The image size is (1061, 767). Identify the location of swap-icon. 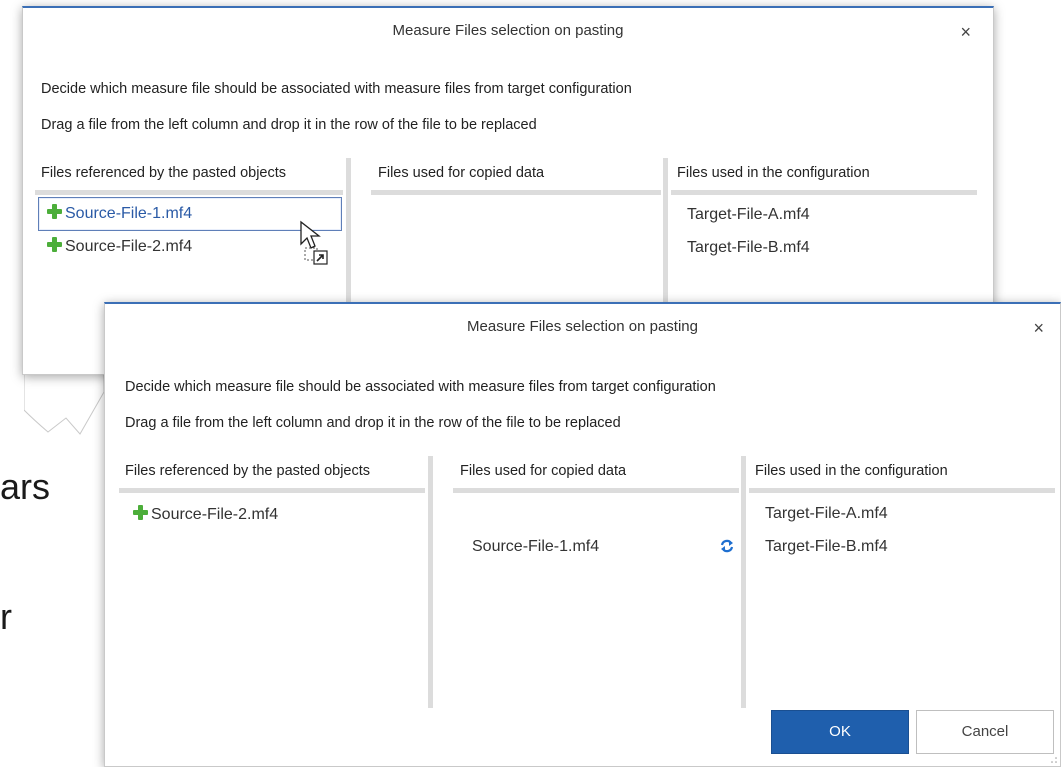
(727, 546).